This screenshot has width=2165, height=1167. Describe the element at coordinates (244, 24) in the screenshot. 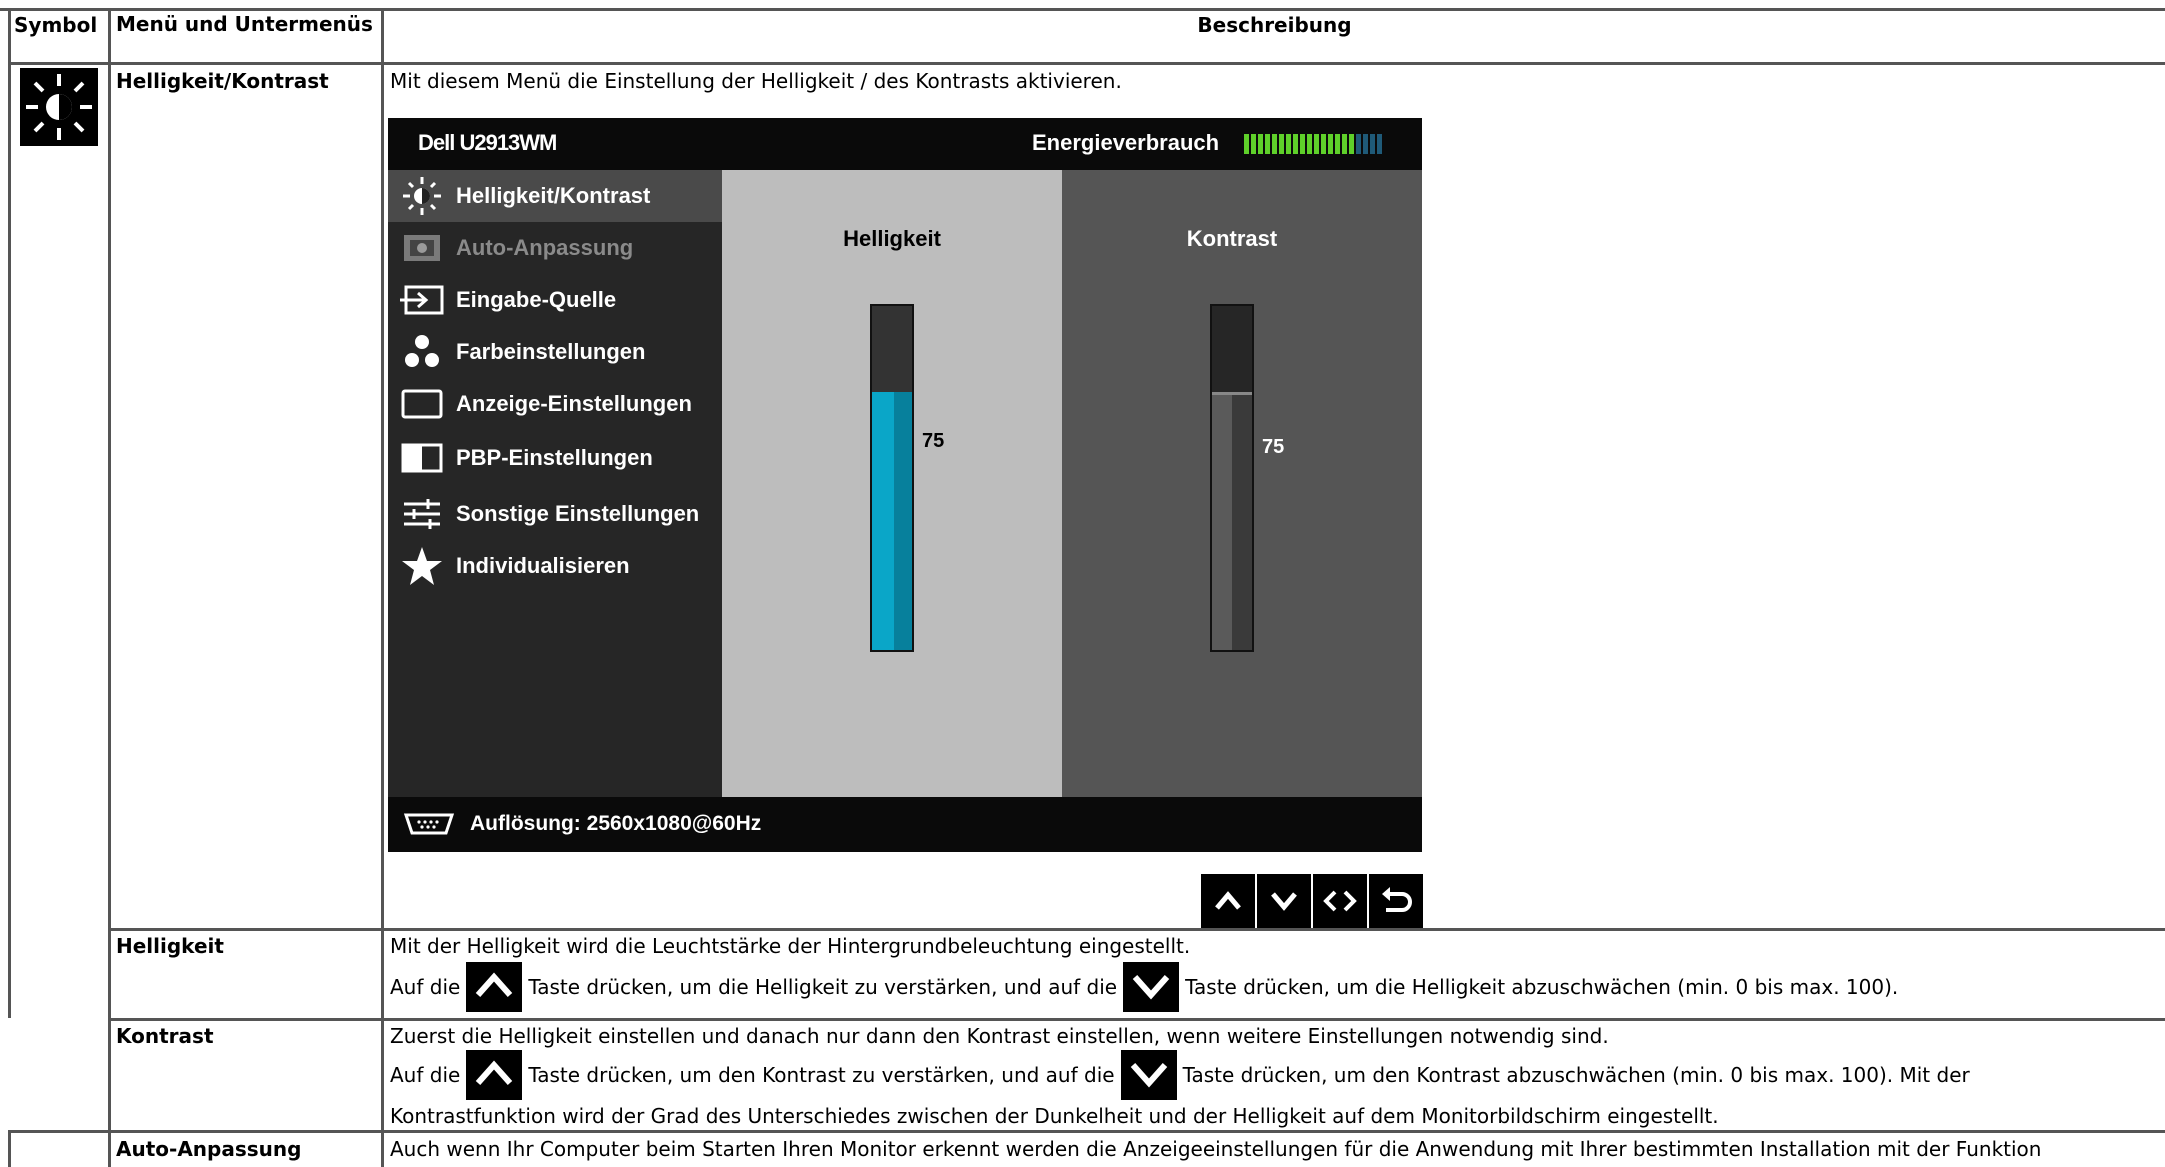

I see `header-menu: Menü und Untermenüs` at that location.